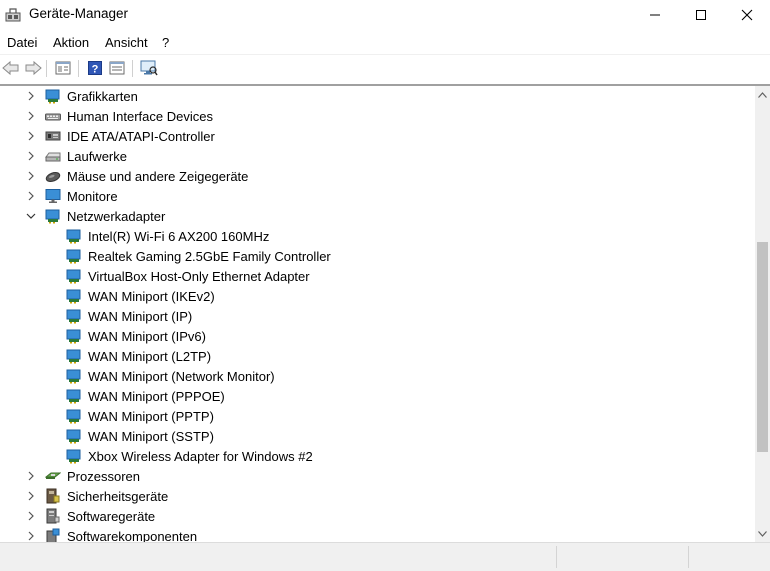 The image size is (770, 571). I want to click on scroll-down-arrow-icon, so click(762, 533).